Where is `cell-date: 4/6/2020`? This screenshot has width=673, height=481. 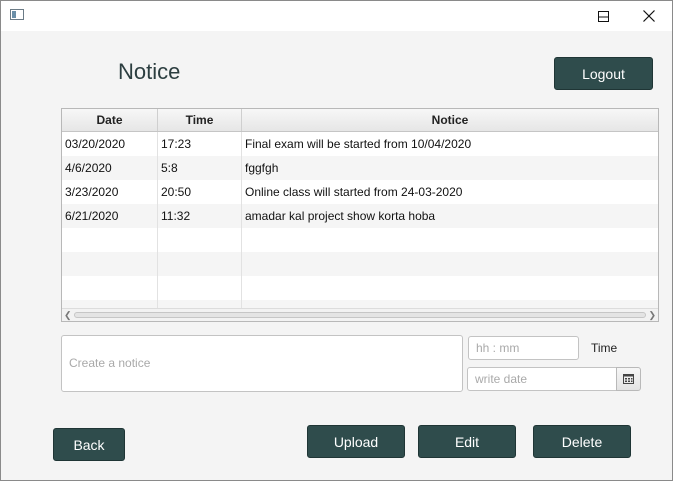
cell-date: 4/6/2020 is located at coordinates (110, 168).